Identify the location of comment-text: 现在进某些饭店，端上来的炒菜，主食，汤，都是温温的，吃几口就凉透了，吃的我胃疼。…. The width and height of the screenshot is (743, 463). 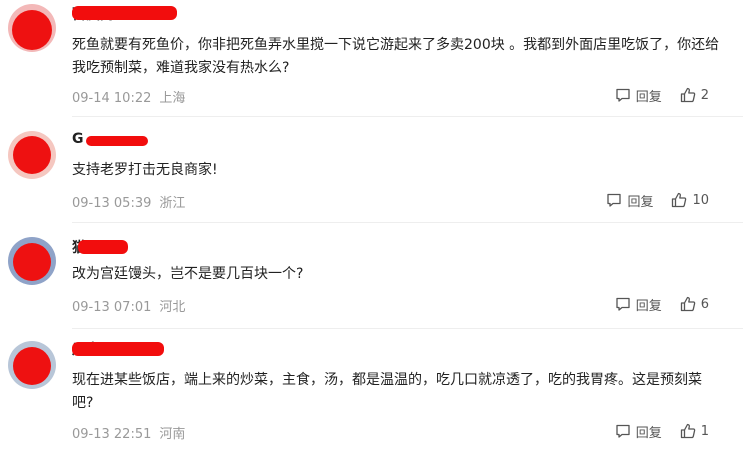
(387, 391).